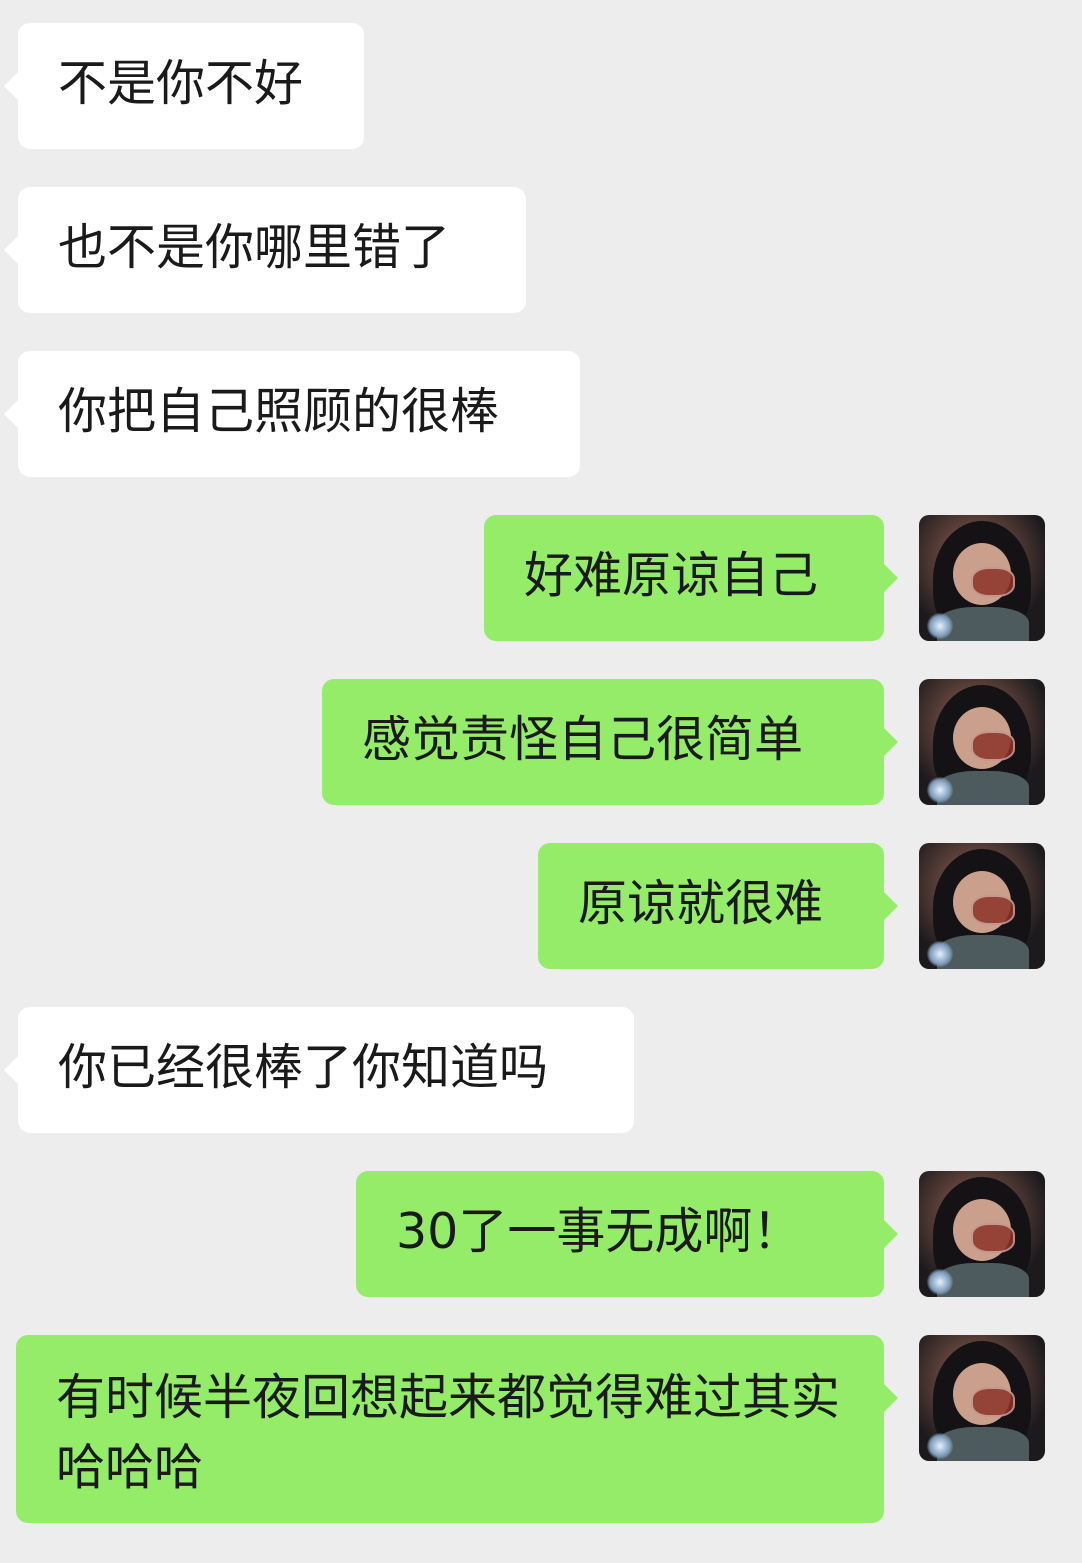 Image resolution: width=1082 pixels, height=1563 pixels. I want to click on sent-message-bubble: 有时候半夜回想起来都觉得难过其实哈哈哈, so click(457, 1429).